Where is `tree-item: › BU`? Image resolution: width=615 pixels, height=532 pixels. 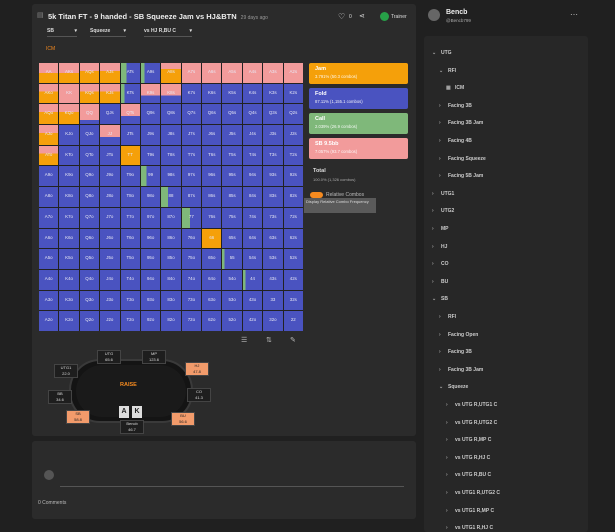
tree-item: › BU is located at coordinates (440, 282).